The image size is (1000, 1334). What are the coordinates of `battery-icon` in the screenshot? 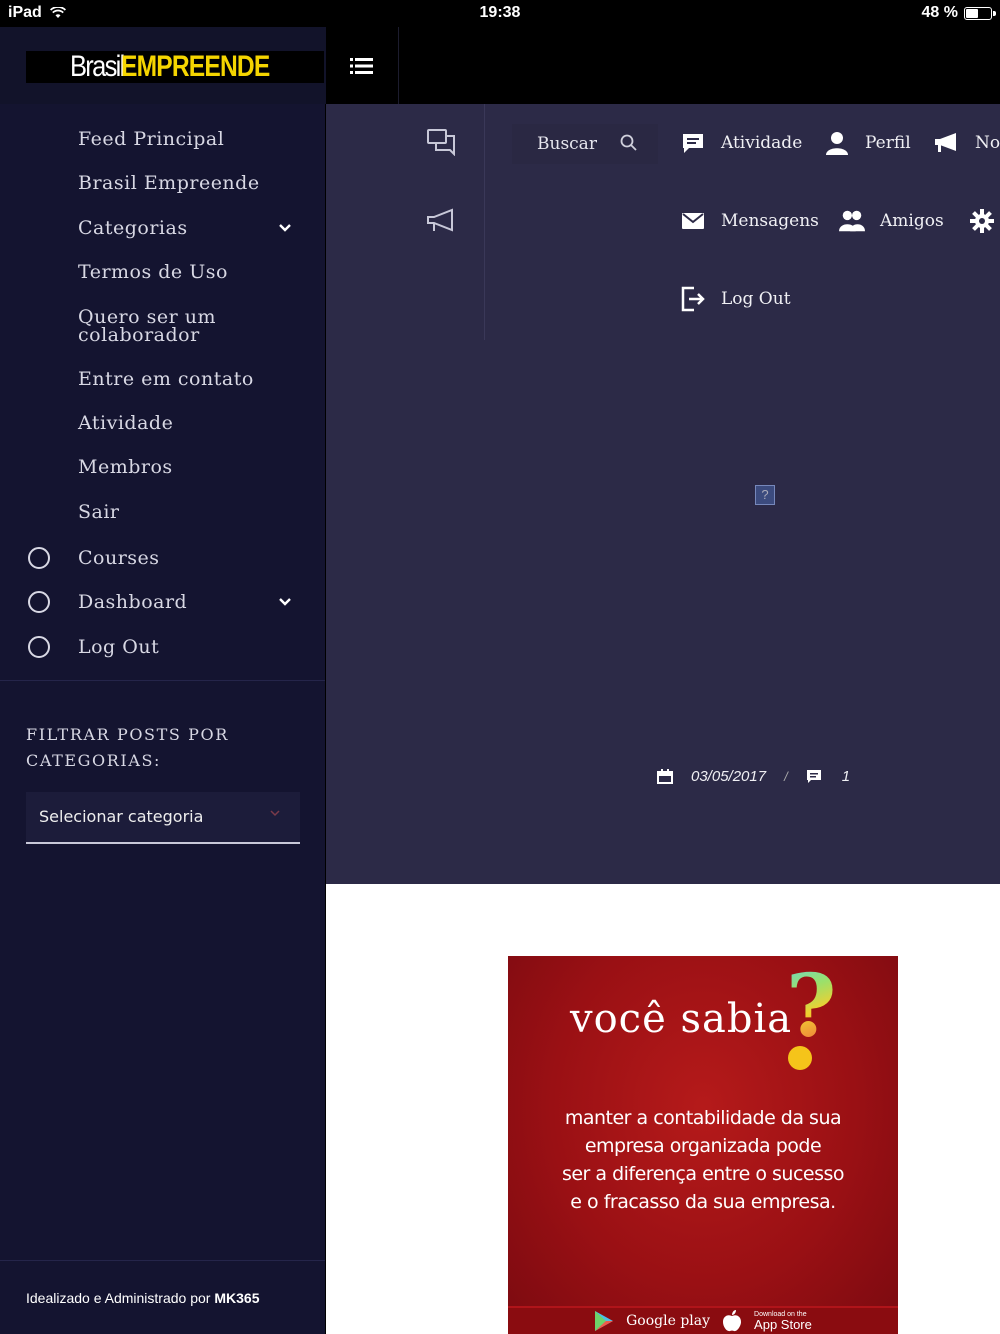 It's located at (980, 13).